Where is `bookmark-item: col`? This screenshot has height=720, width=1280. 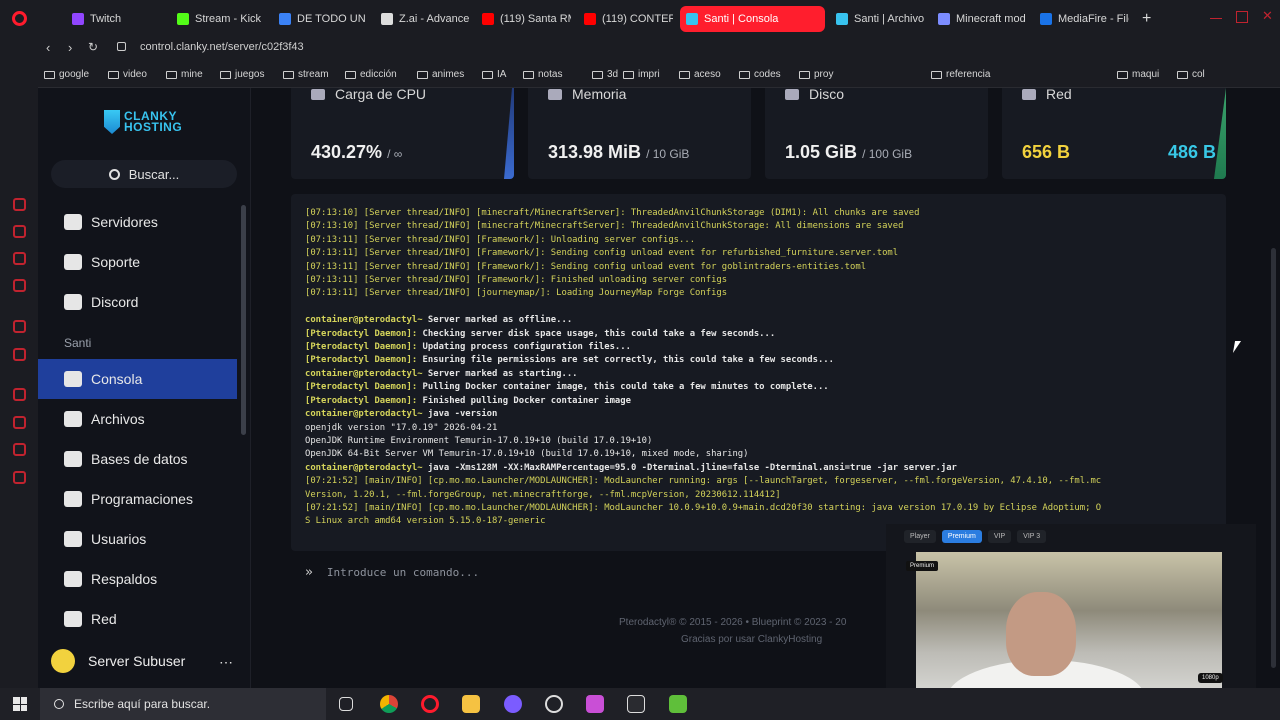 bookmark-item: col is located at coordinates (1191, 74).